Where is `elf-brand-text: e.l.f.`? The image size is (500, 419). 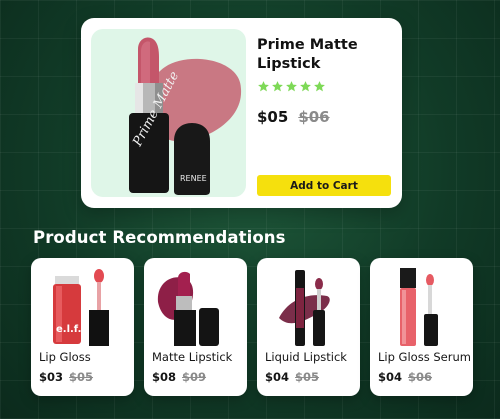
elf-brand-text: e.l.f. is located at coordinates (68, 329).